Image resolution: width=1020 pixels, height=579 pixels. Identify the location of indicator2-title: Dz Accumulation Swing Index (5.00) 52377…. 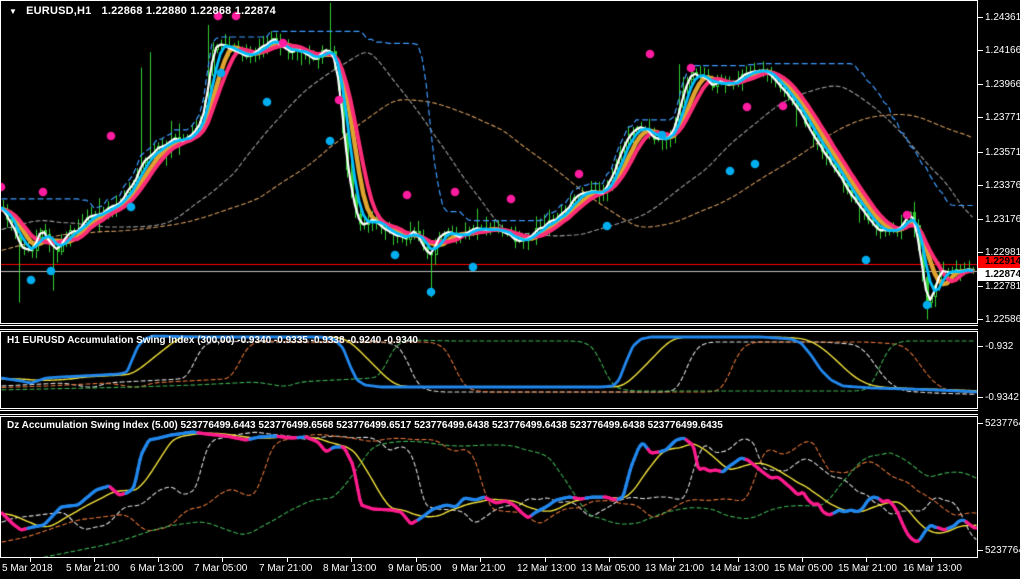
(365, 425).